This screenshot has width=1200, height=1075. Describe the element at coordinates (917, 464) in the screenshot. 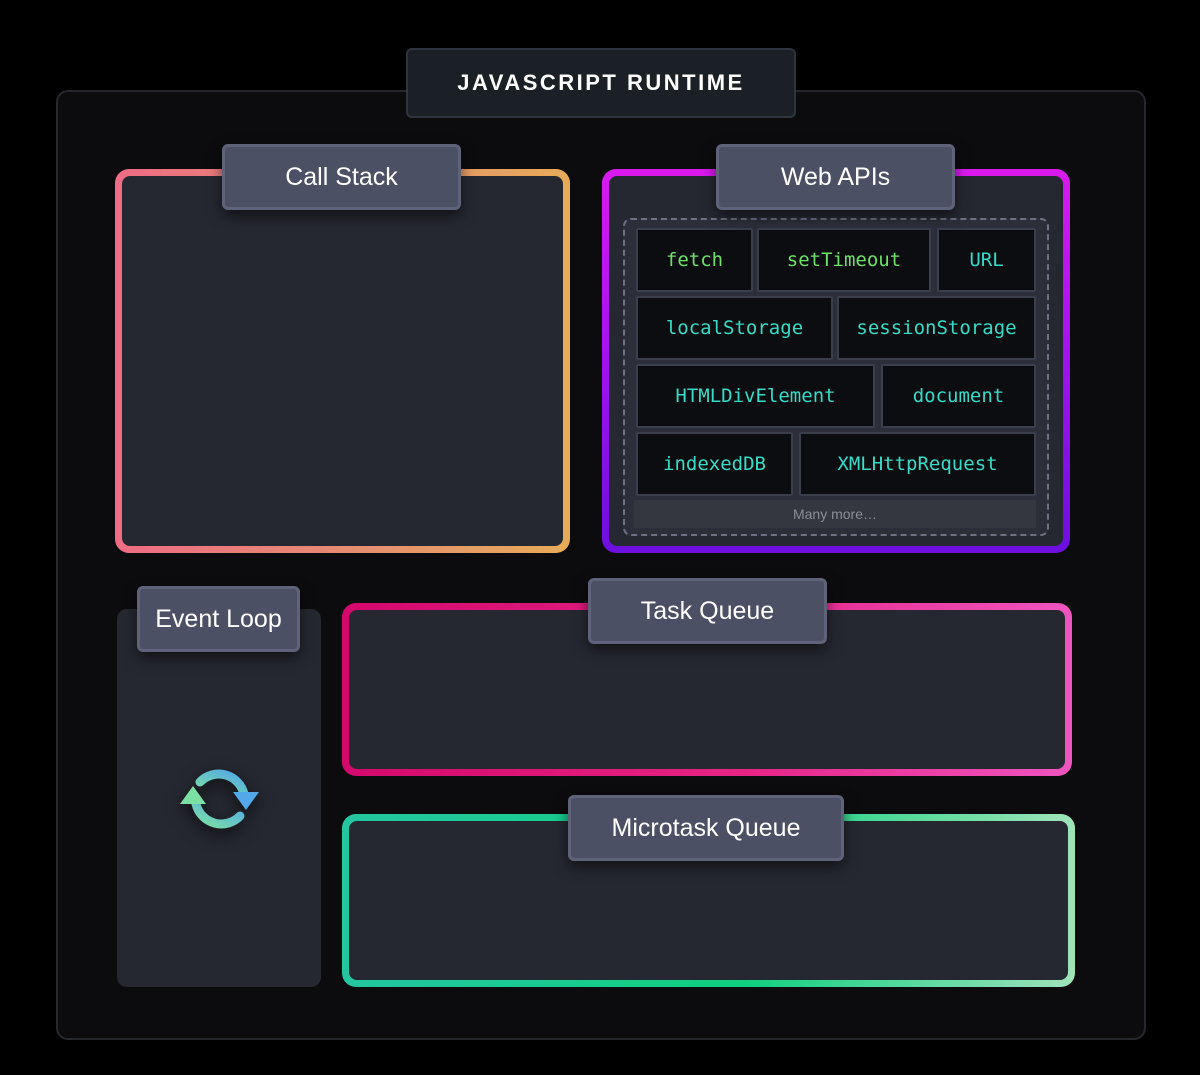

I see `api-chip-xmlhttprequest: XMLHttpRequest` at that location.